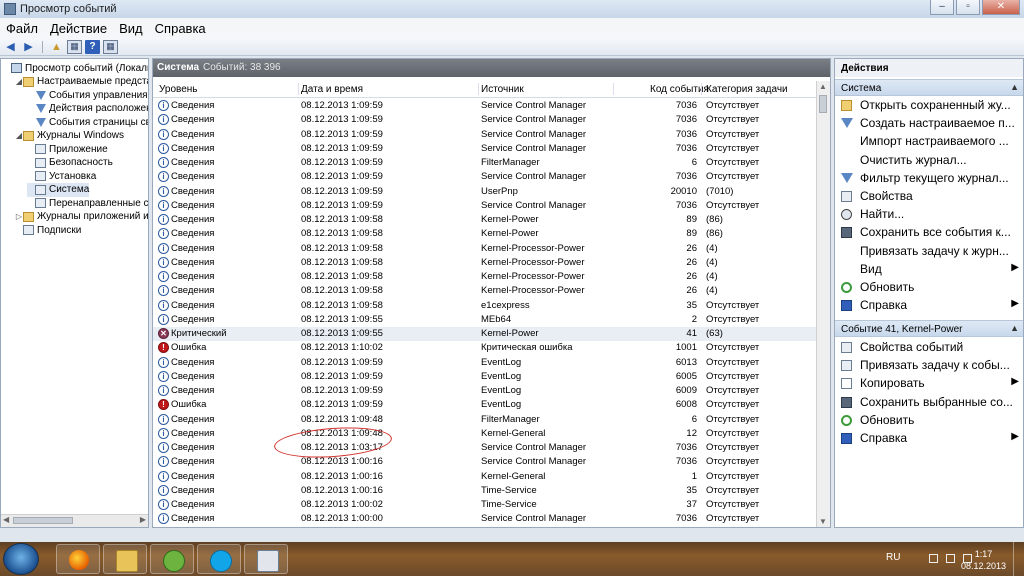 Image resolution: width=1024 pixels, height=576 pixels. I want to click on collapse-icon: ▲, so click(1014, 87).